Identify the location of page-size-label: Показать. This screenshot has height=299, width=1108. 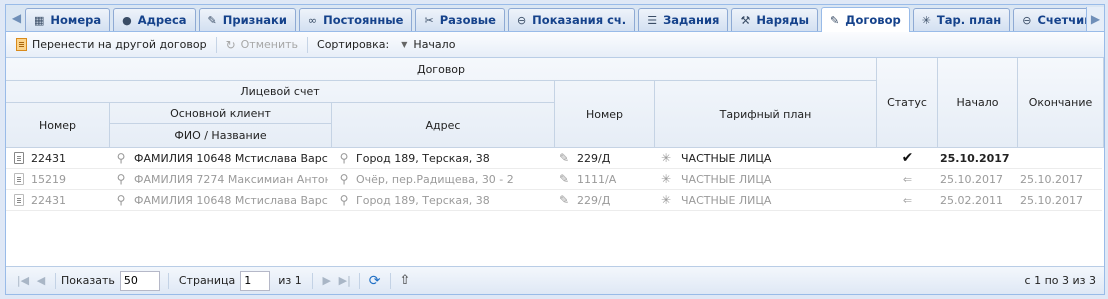
(88, 280).